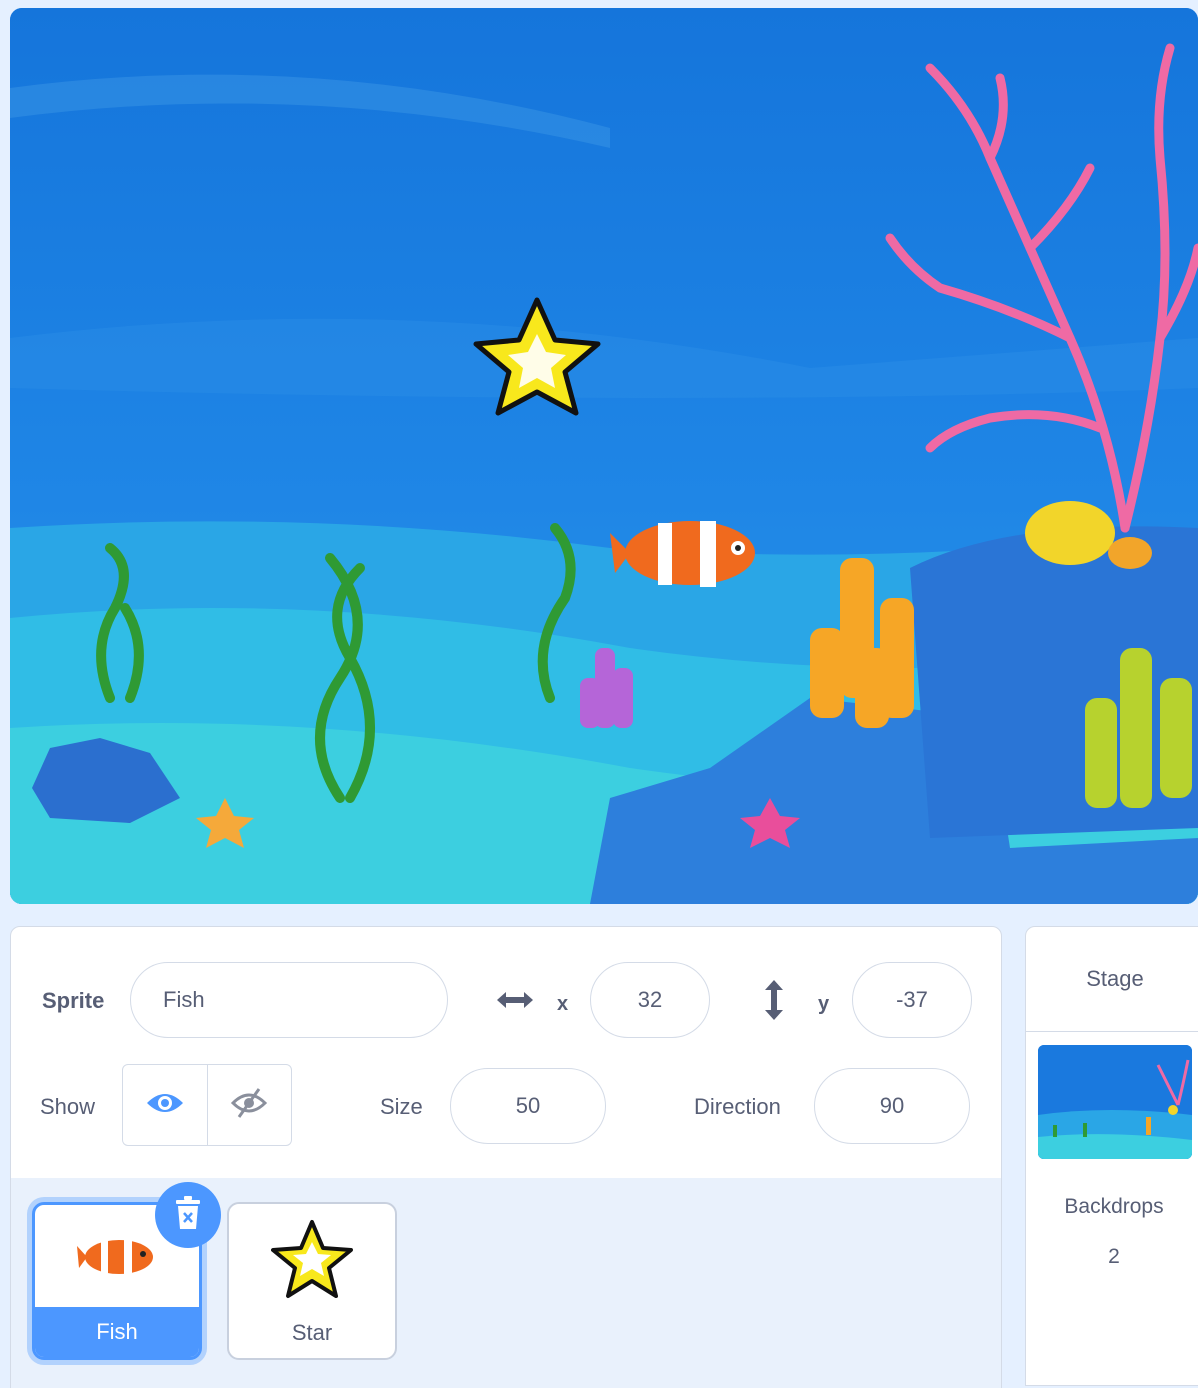  I want to click on y-value: -37, so click(912, 999).